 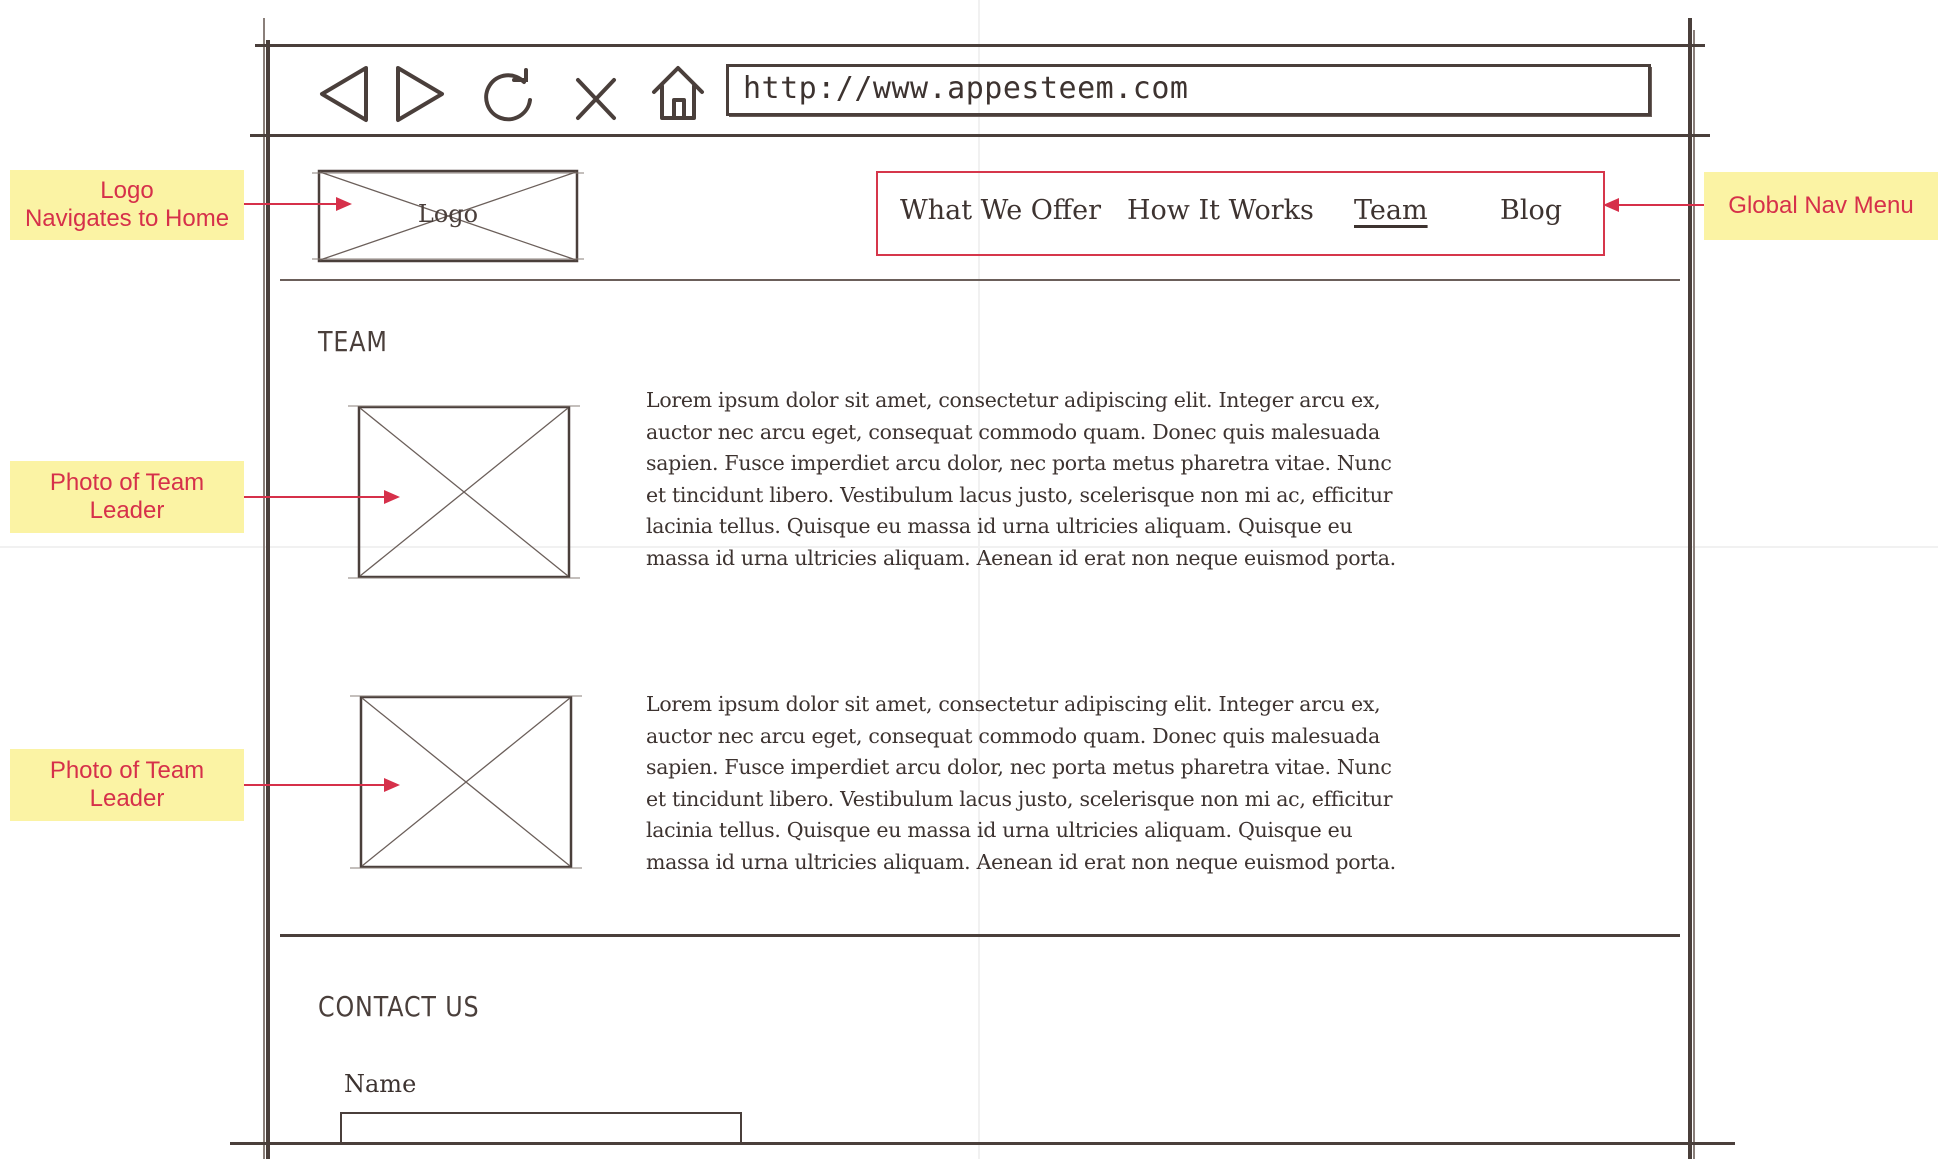 I want to click on name-label: Name, so click(x=380, y=1084).